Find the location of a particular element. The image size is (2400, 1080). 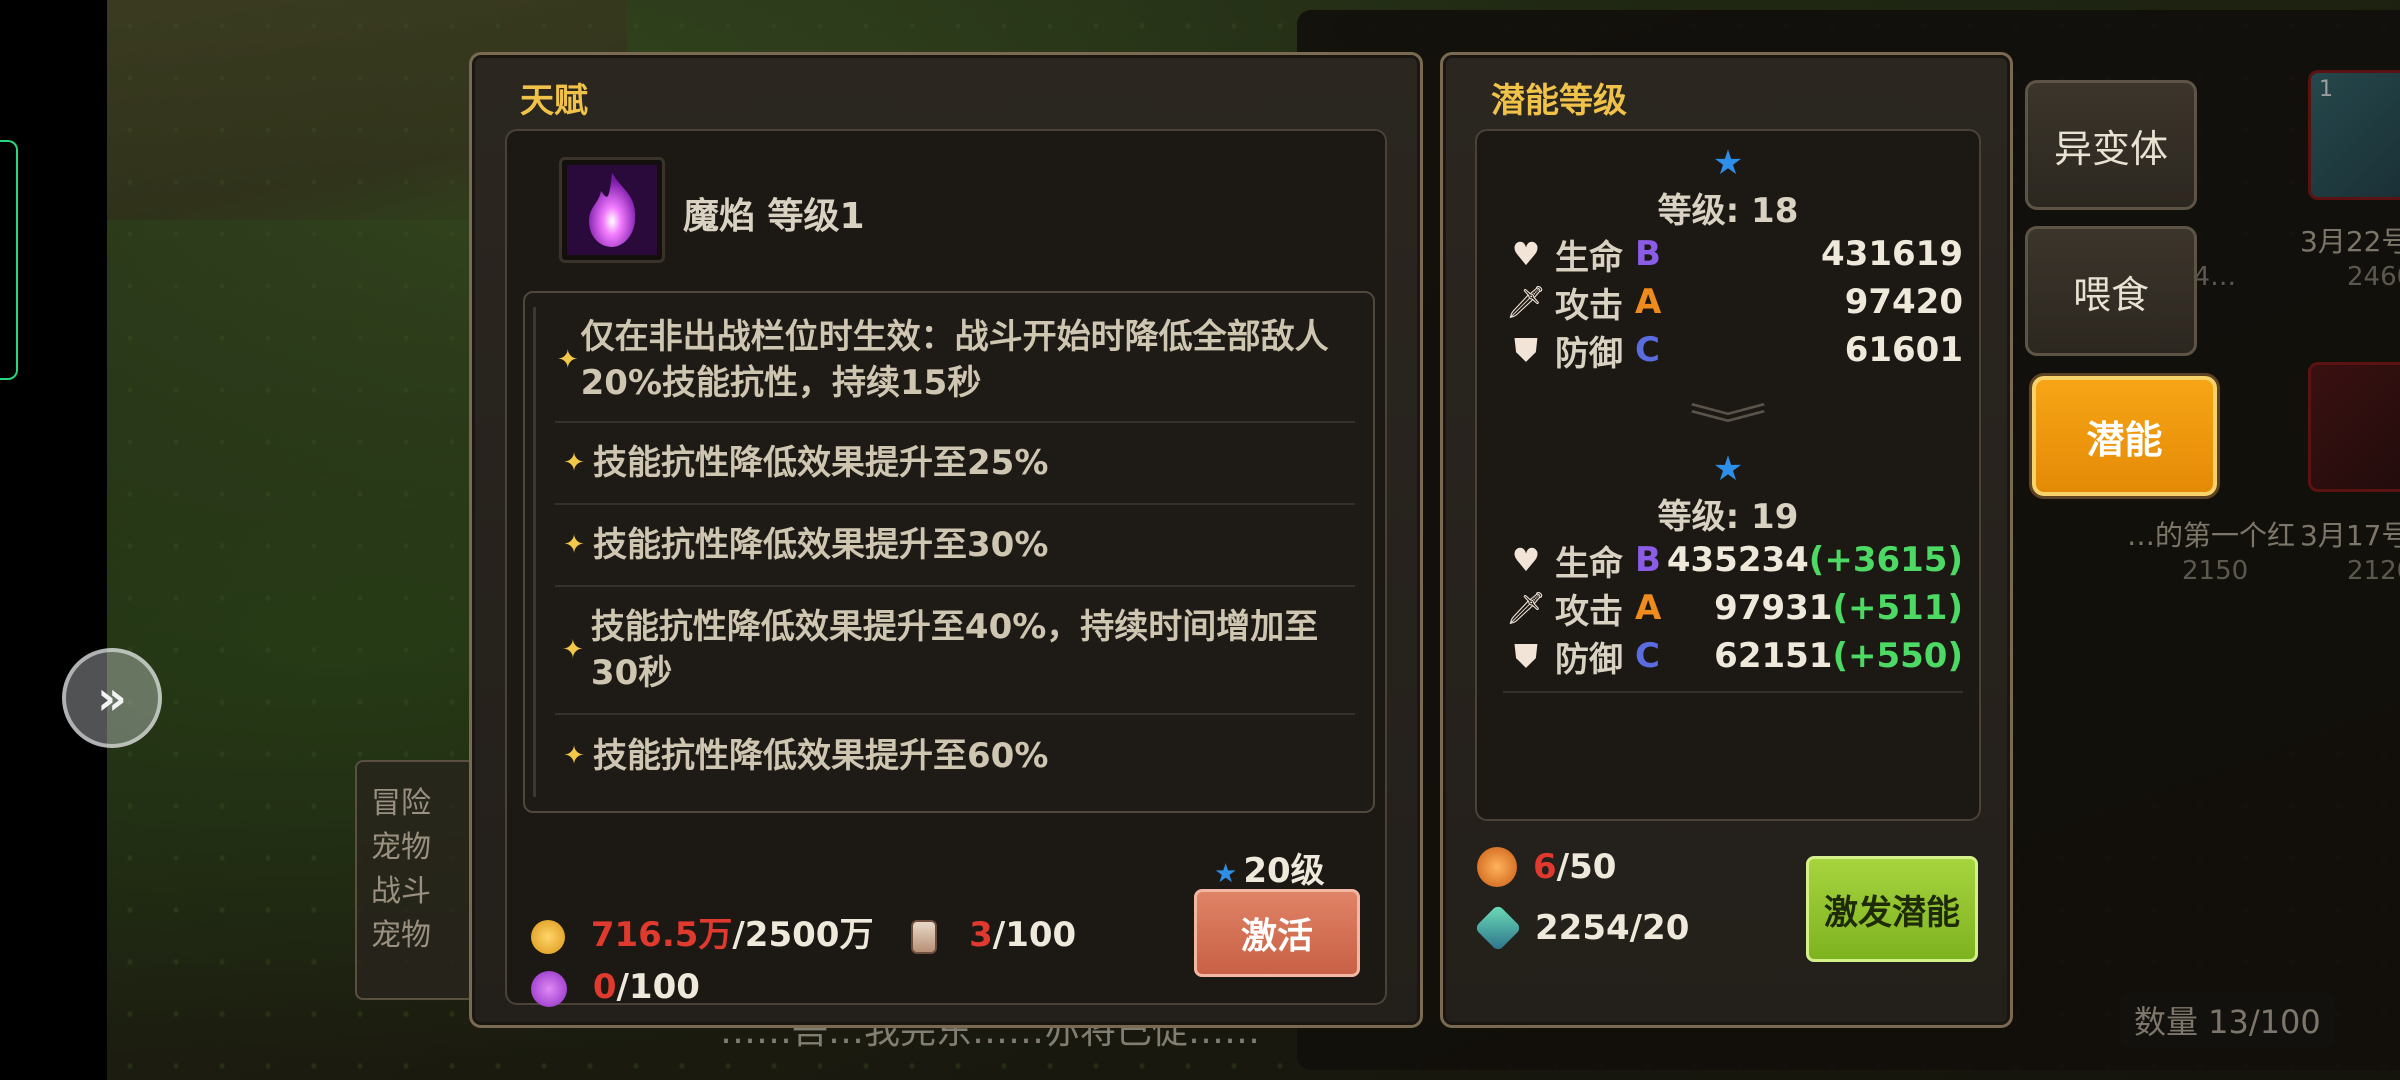

potential-title: 潜能等级 is located at coordinates (1559, 101).